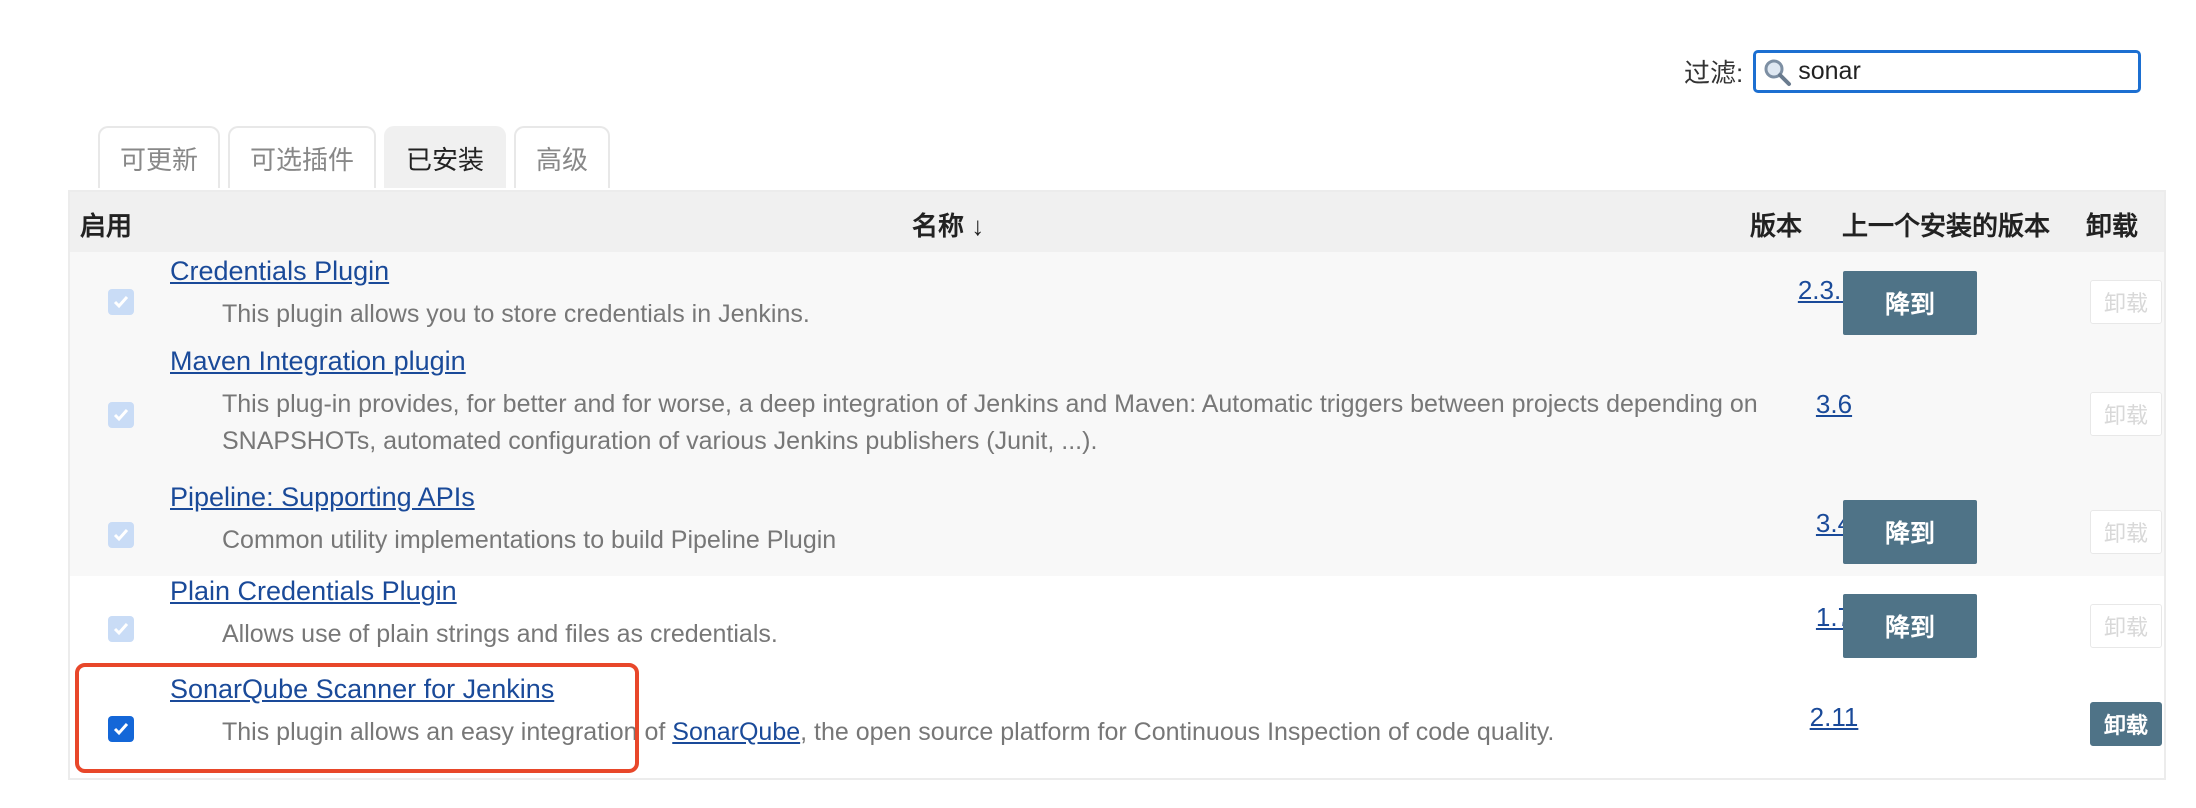  Describe the element at coordinates (106, 226) in the screenshot. I see `header-enabled: 启用` at that location.